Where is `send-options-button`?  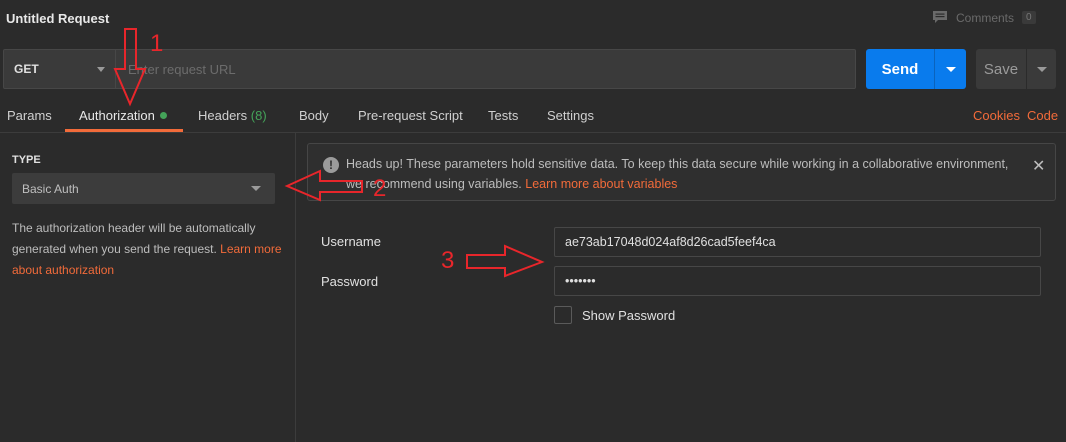
send-options-button is located at coordinates (950, 69).